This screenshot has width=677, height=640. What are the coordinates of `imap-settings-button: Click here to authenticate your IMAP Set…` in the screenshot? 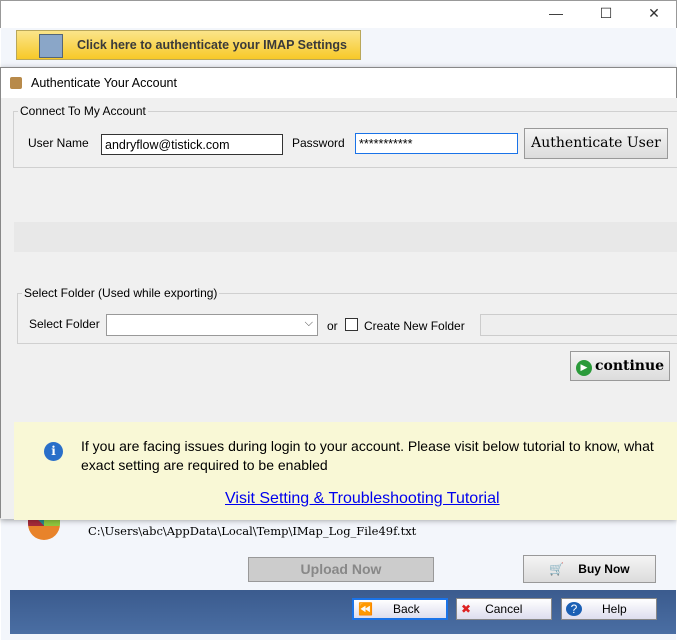 It's located at (188, 45).